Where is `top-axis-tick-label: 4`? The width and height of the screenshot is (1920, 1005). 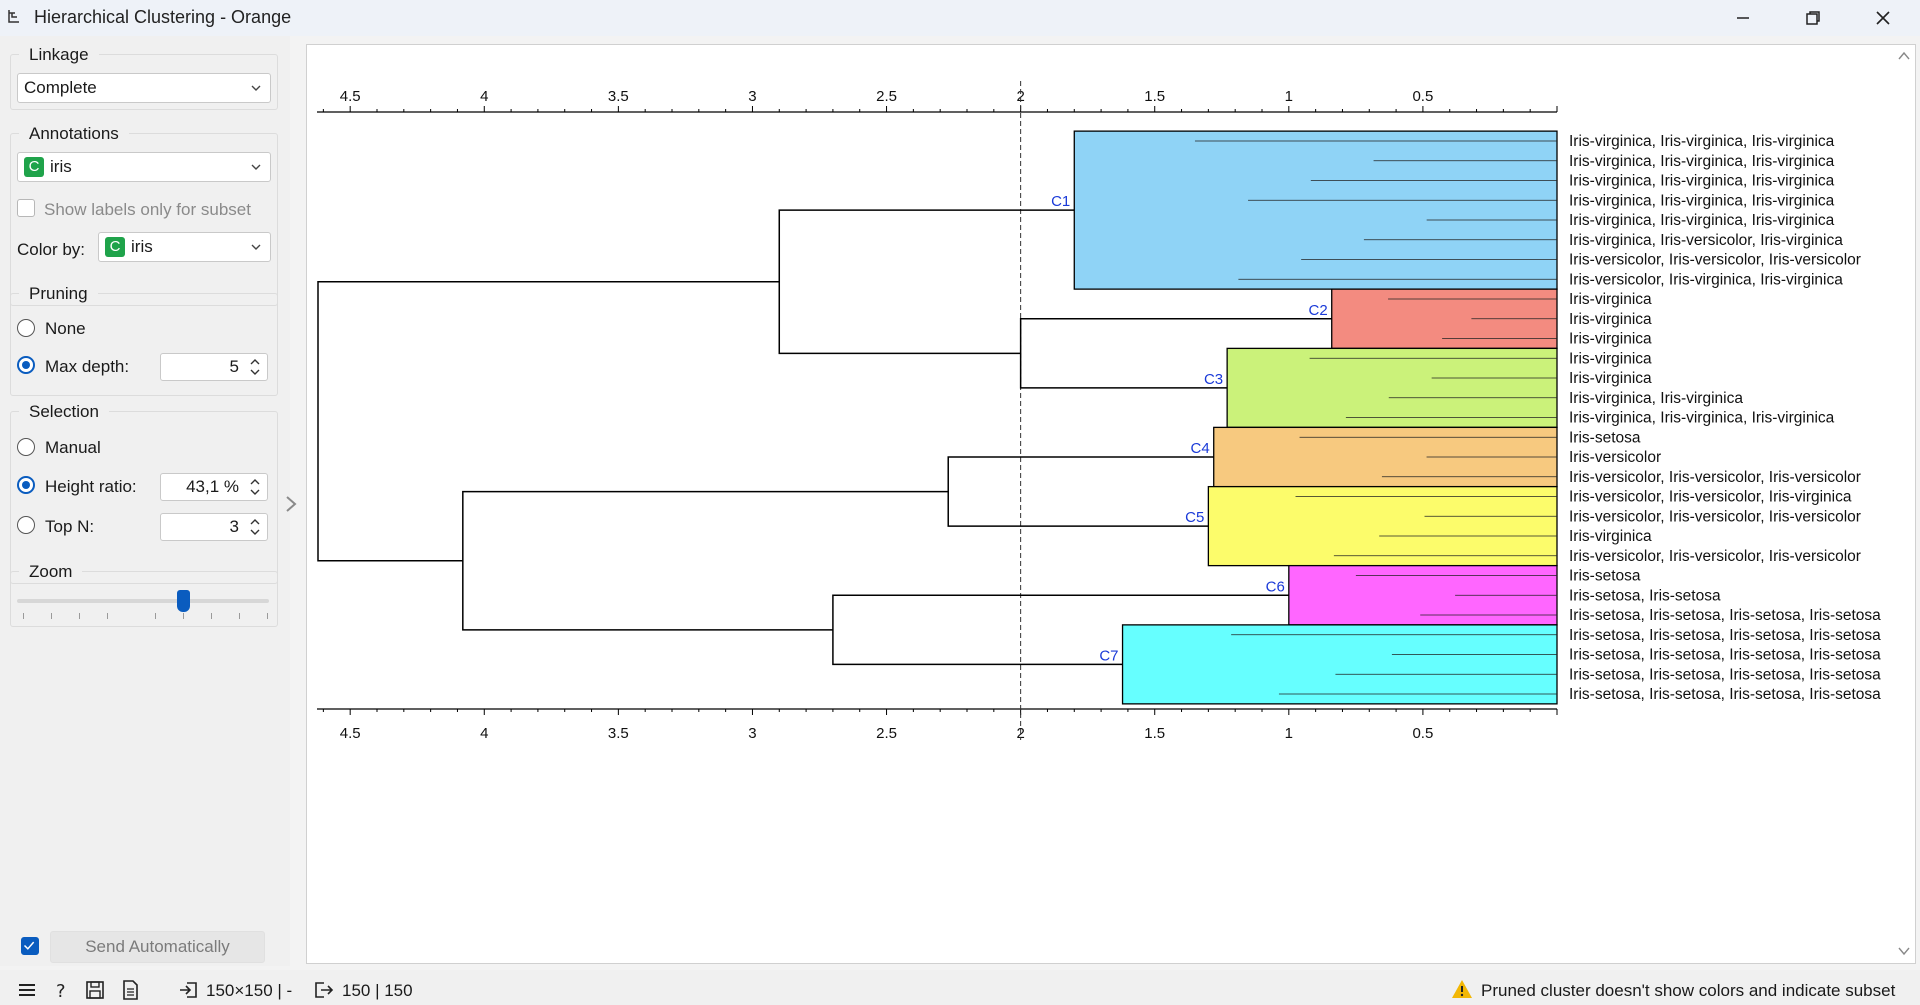 top-axis-tick-label: 4 is located at coordinates (484, 96).